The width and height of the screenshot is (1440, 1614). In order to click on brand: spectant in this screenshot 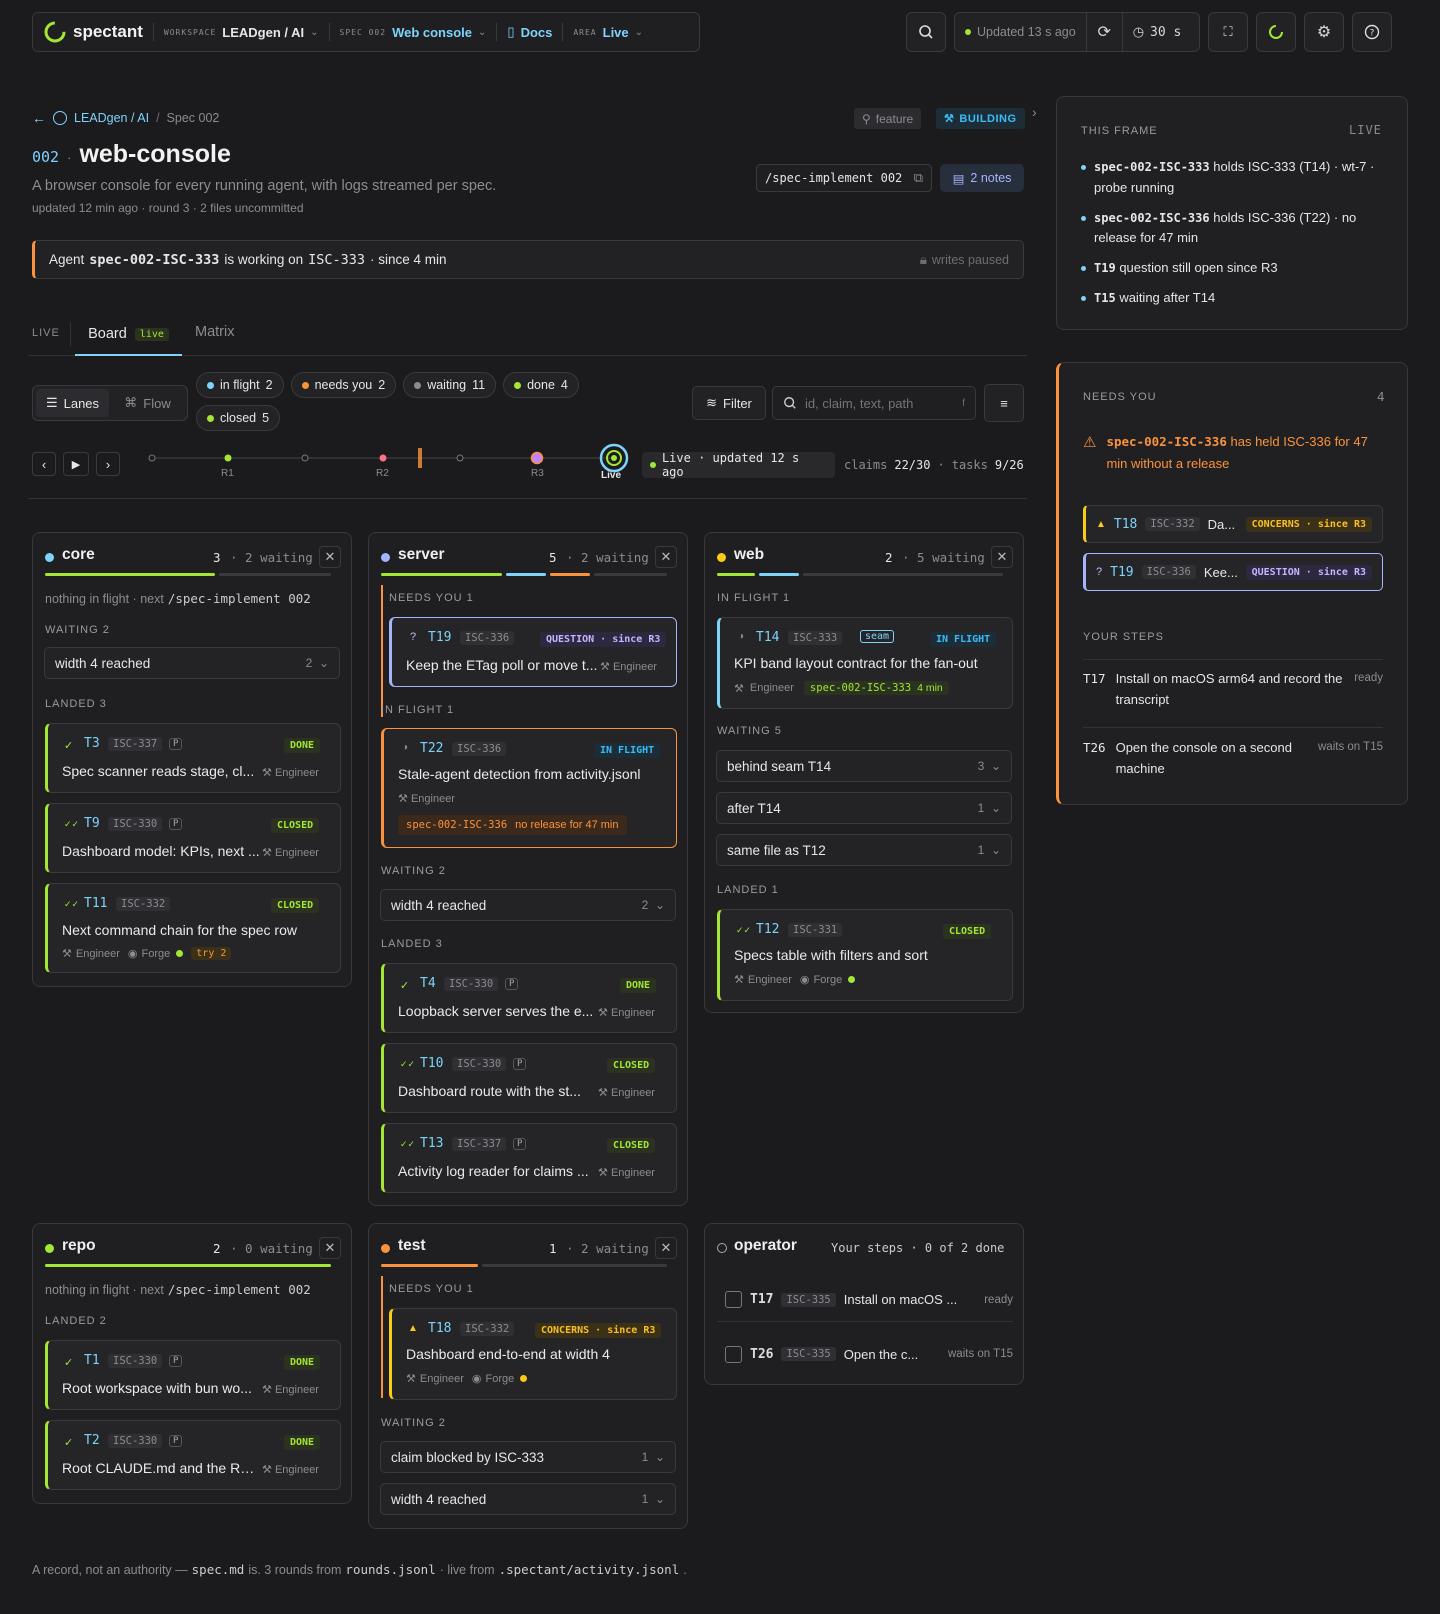, I will do `click(93, 32)`.